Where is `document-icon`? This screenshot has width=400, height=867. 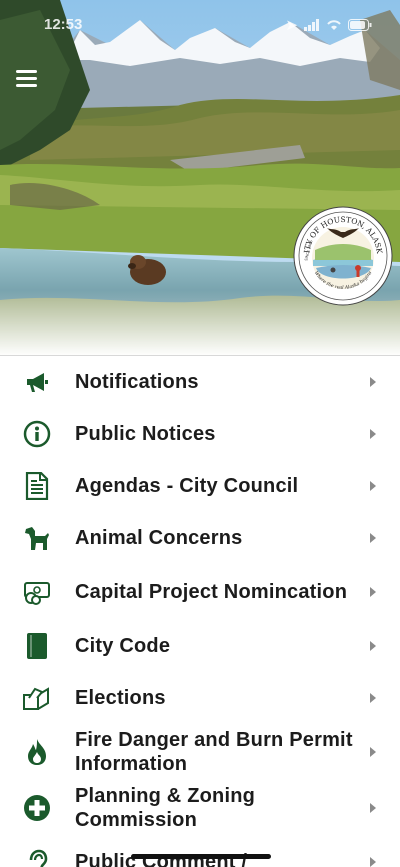
document-icon is located at coordinates (37, 486).